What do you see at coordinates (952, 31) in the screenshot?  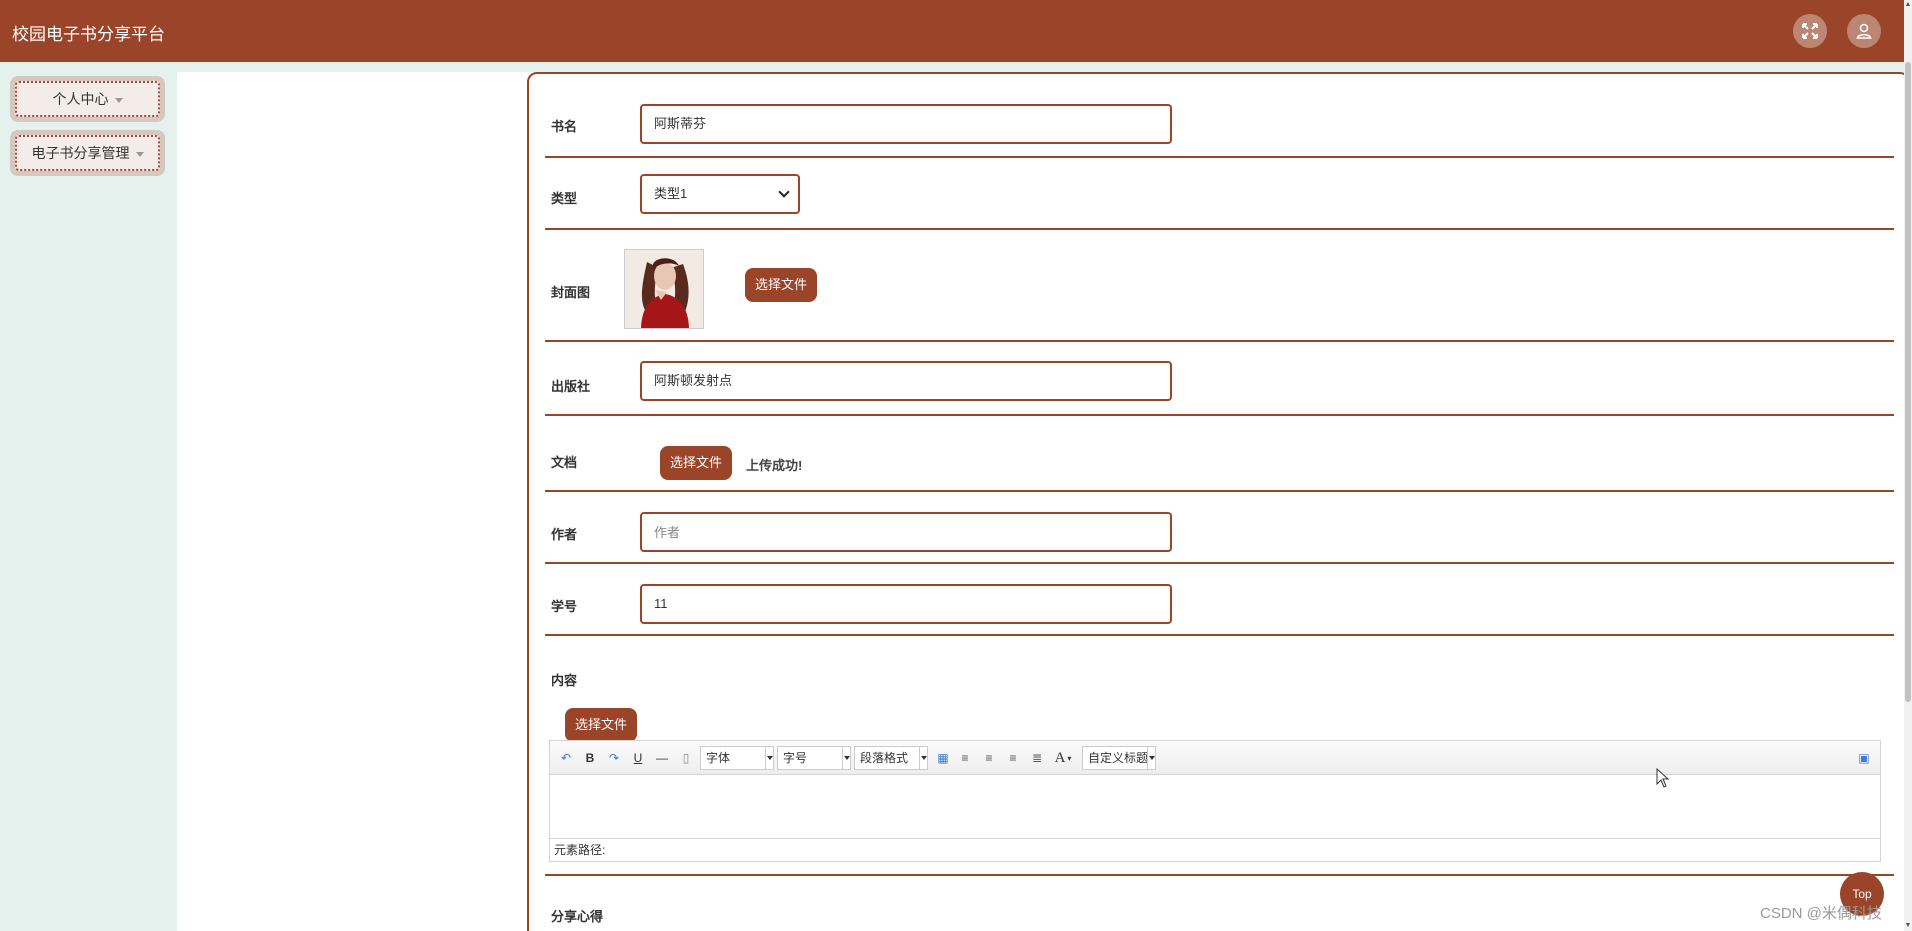 I see `top-navbar: 校园电子书分享平台` at bounding box center [952, 31].